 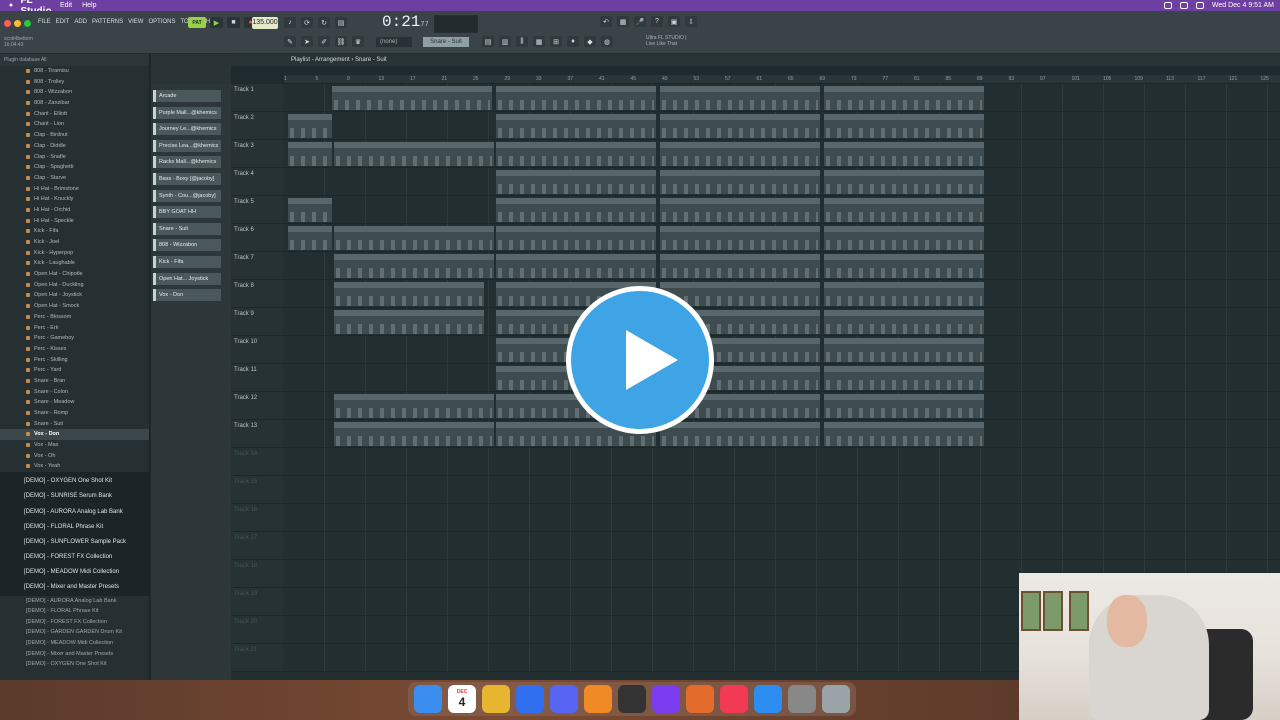 What do you see at coordinates (74, 557) in the screenshot?
I see `demo-pack-item: [DEMO] - FOREST FX Collection` at bounding box center [74, 557].